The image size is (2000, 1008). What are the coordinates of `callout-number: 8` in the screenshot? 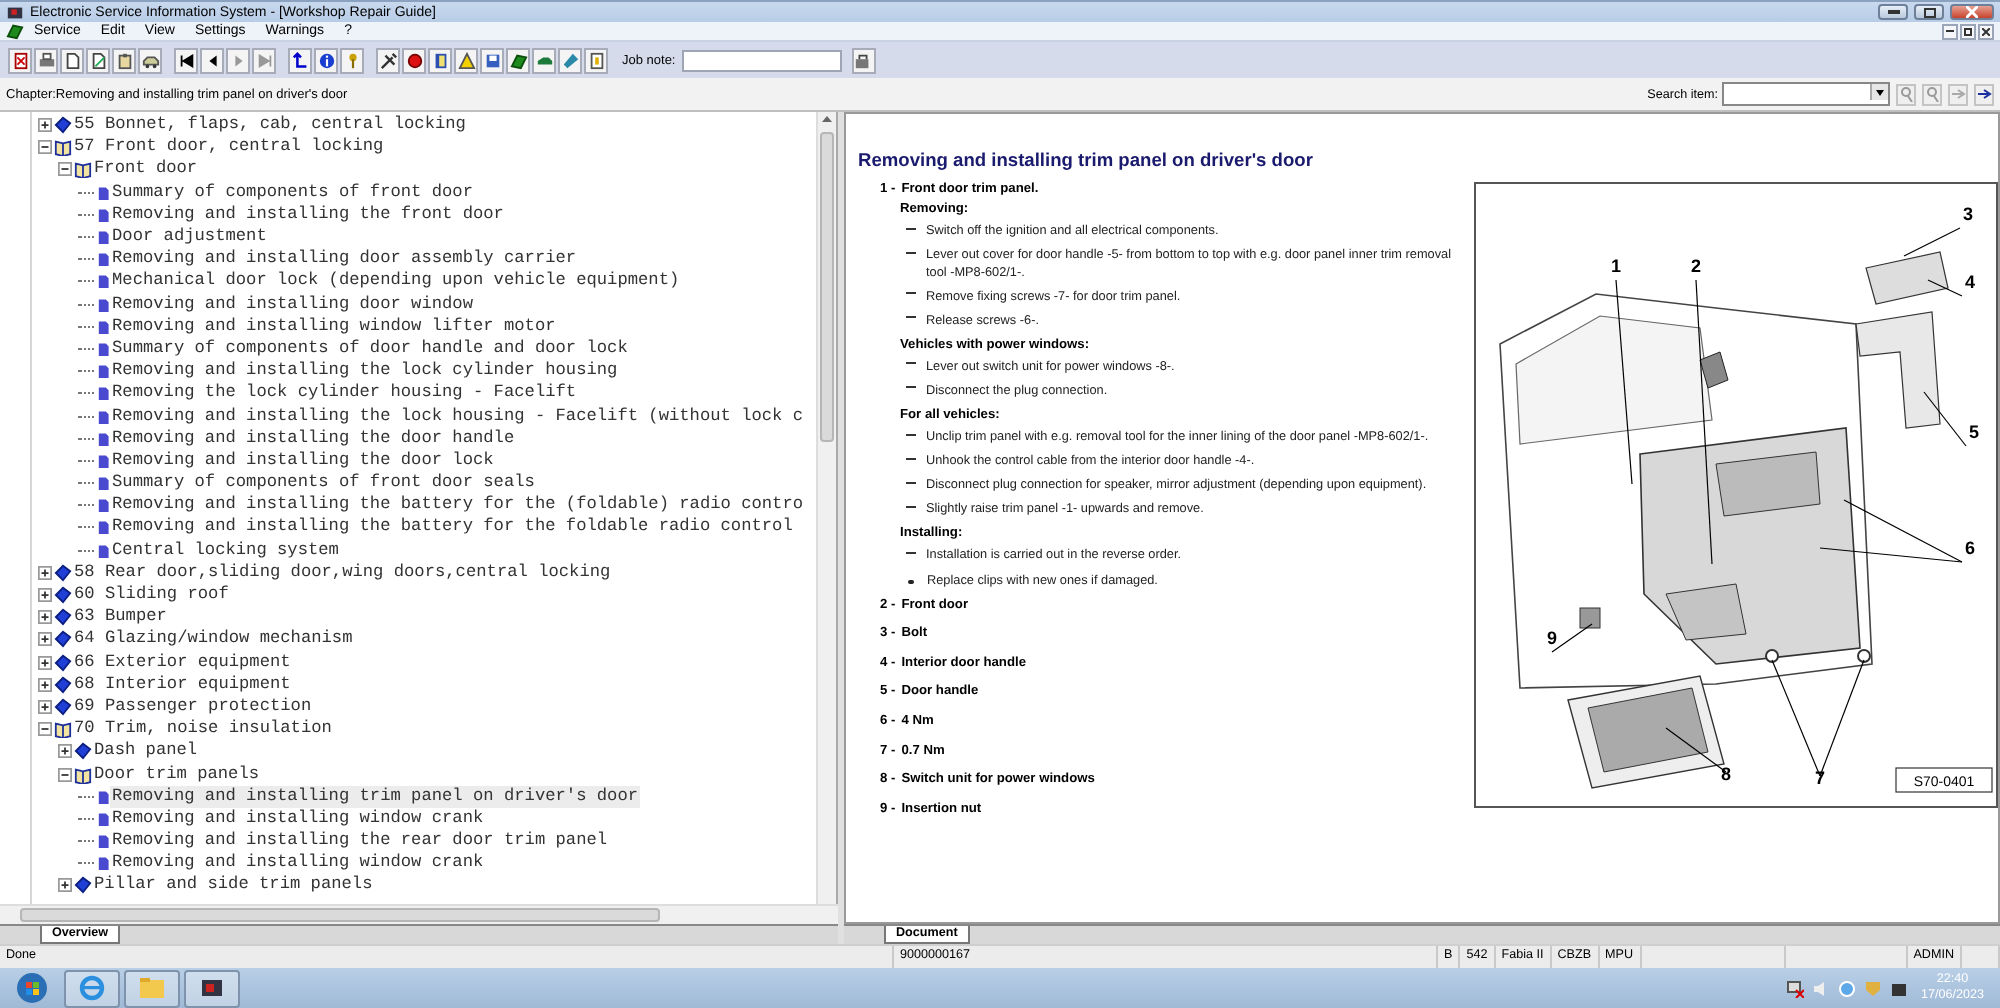 It's located at (1726, 774).